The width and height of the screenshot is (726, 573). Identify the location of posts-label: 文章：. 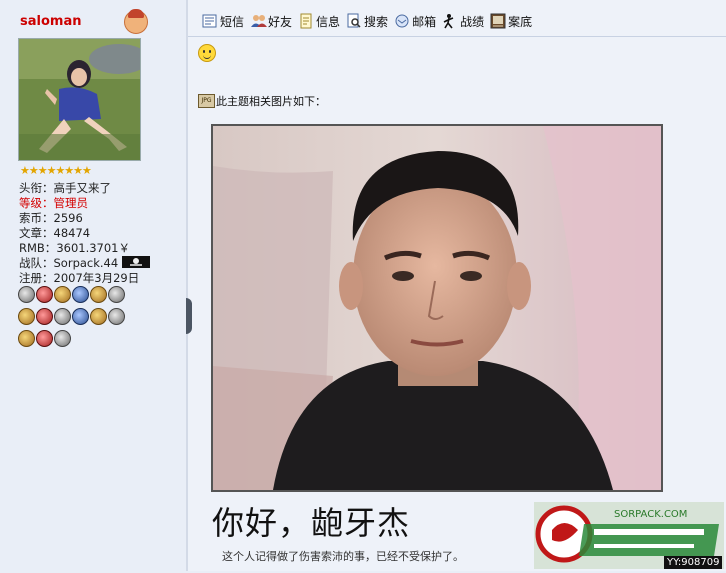
(36, 233).